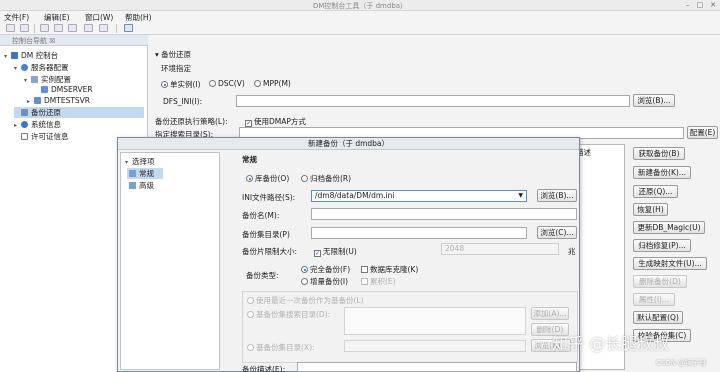 This screenshot has width=720, height=372. What do you see at coordinates (24, 28) in the screenshot?
I see `save-all-icon` at bounding box center [24, 28].